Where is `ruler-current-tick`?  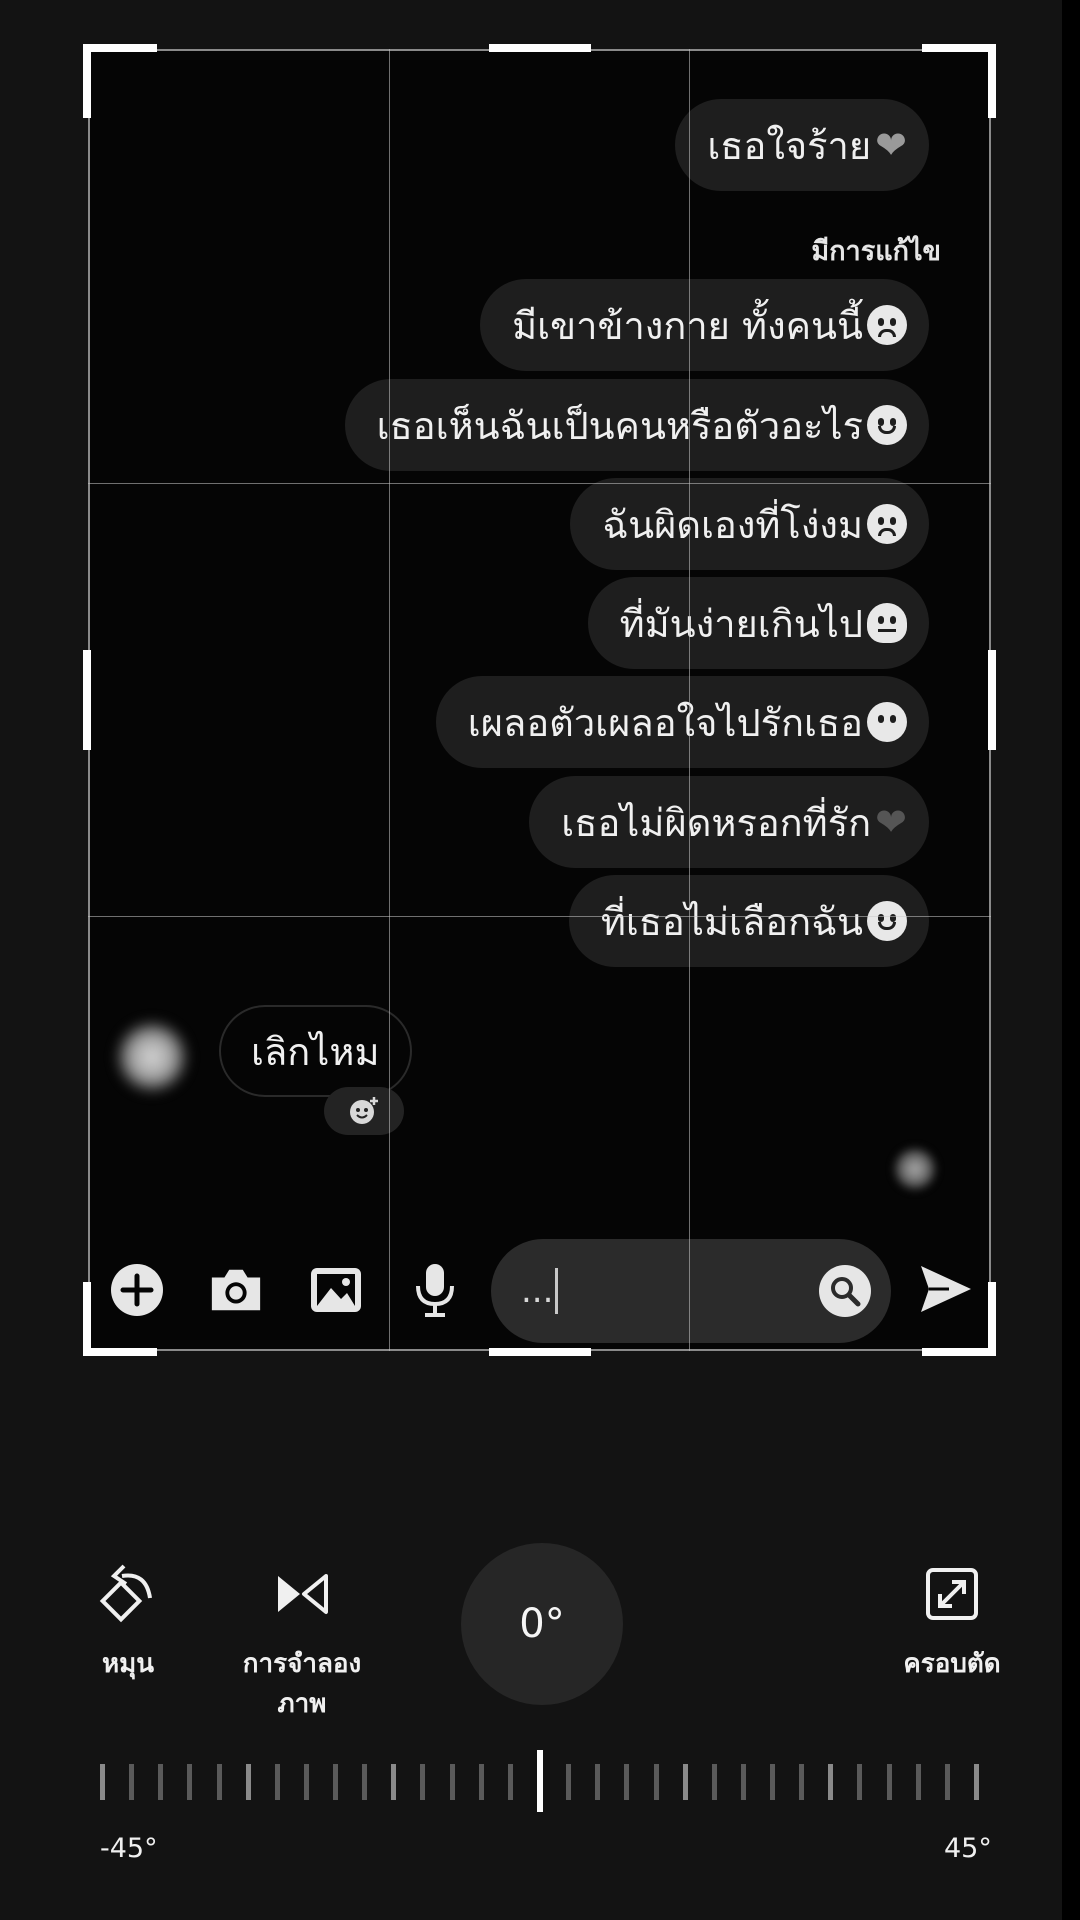
ruler-current-tick is located at coordinates (540, 1781).